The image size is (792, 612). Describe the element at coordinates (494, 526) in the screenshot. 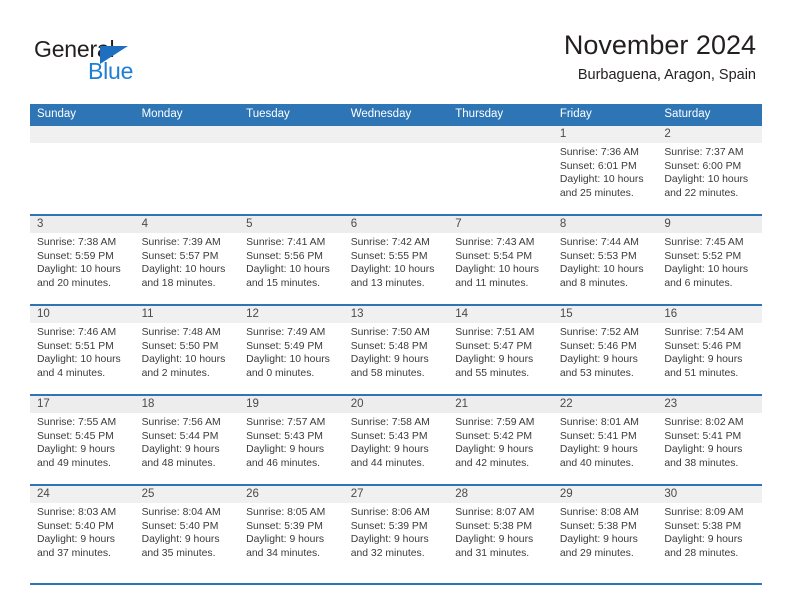

I see `day-detail-line: Sunset: 5:38 PM` at that location.